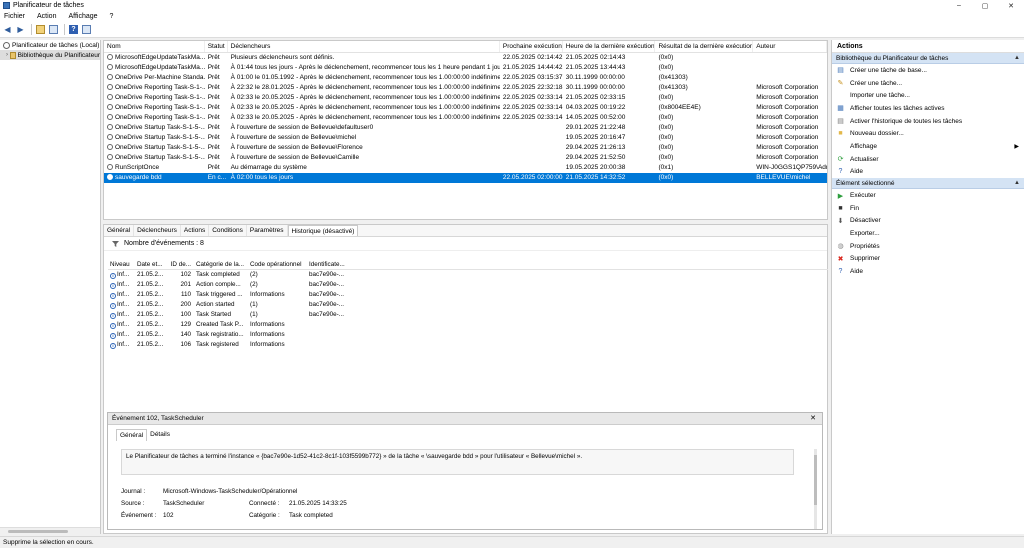 The width and height of the screenshot is (1024, 548). Describe the element at coordinates (928, 259) in the screenshot. I see `action-item: ✖ Supprimer` at that location.